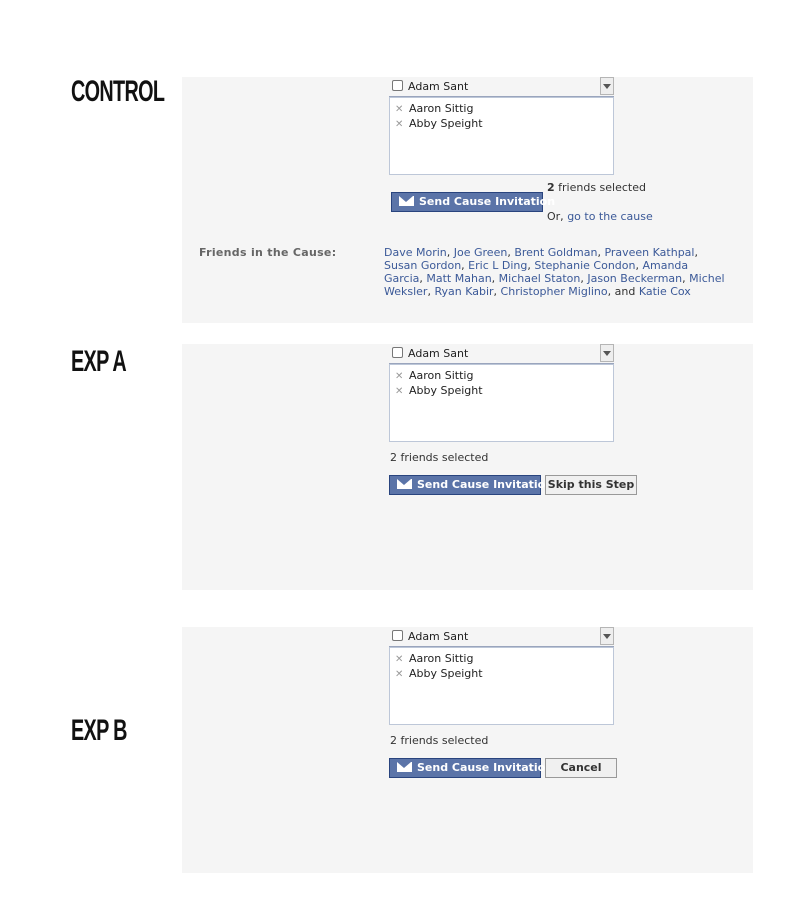 This screenshot has height=916, width=798. What do you see at coordinates (581, 768) in the screenshot?
I see `cancel-button: Cancel` at bounding box center [581, 768].